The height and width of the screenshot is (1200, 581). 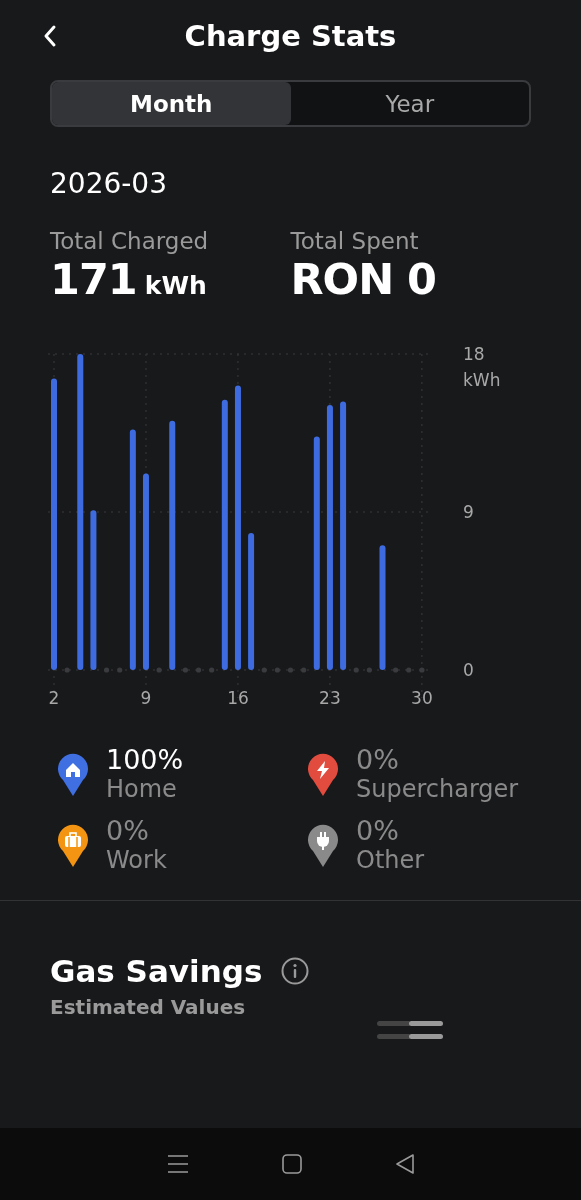 What do you see at coordinates (156, 971) in the screenshot?
I see `section-title: Gas Savings` at bounding box center [156, 971].